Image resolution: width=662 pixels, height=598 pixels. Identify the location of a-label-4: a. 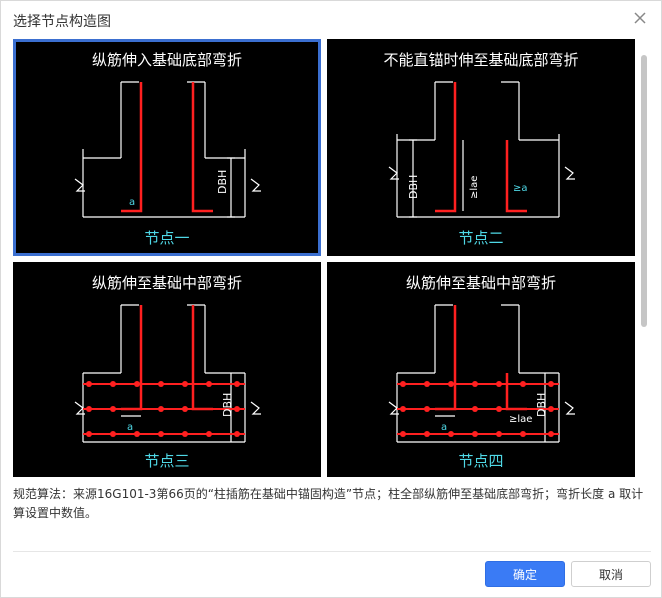
(444, 427).